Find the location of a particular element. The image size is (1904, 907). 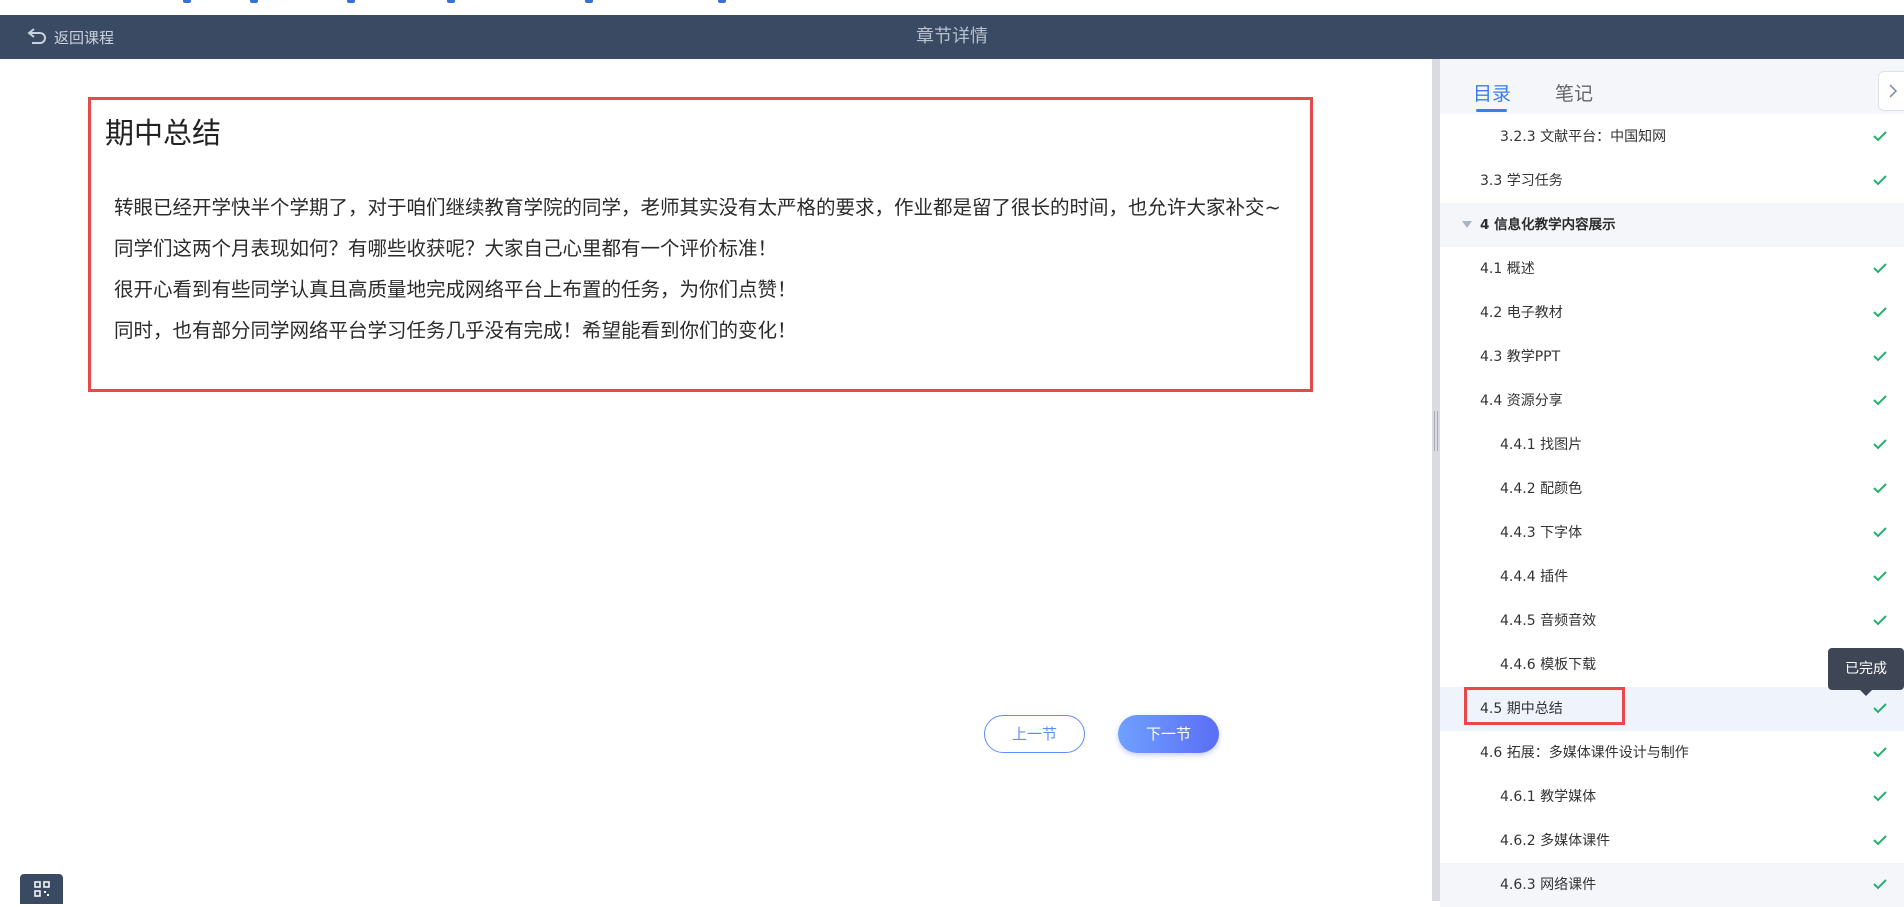

article-paragraph: 同学们这两个月表现如何？有哪些收获呢？大家自己心里都有一个评价标准！ is located at coordinates (446, 248).